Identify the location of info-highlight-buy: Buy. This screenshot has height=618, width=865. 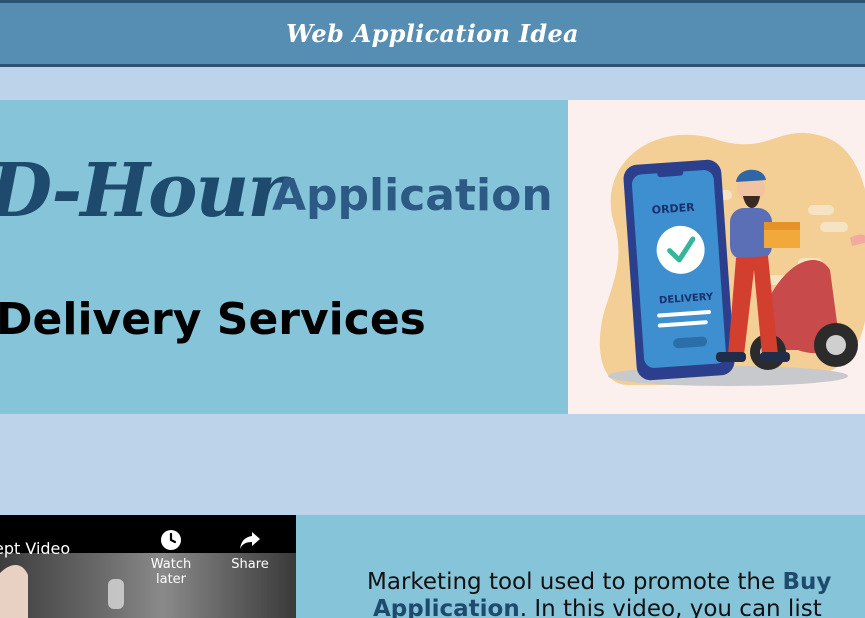
(807, 582).